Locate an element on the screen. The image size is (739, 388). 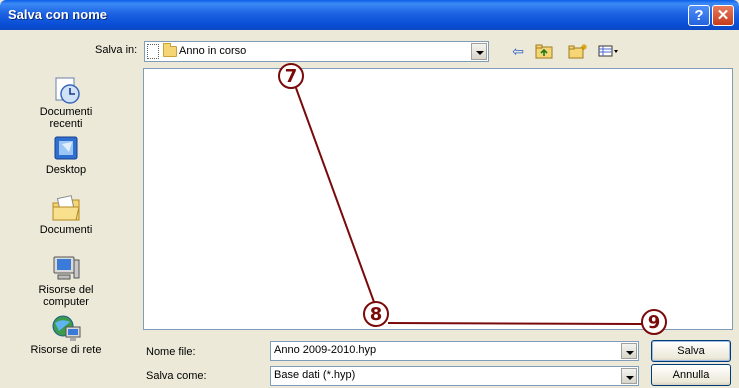
help-icon: ? is located at coordinates (699, 15).